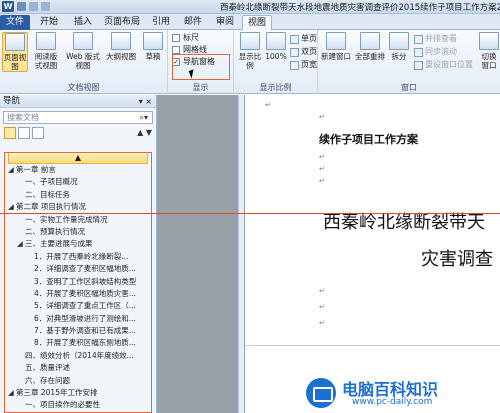 The height and width of the screenshot is (413, 500). I want to click on page-width-button: 页宽, so click(303, 65).